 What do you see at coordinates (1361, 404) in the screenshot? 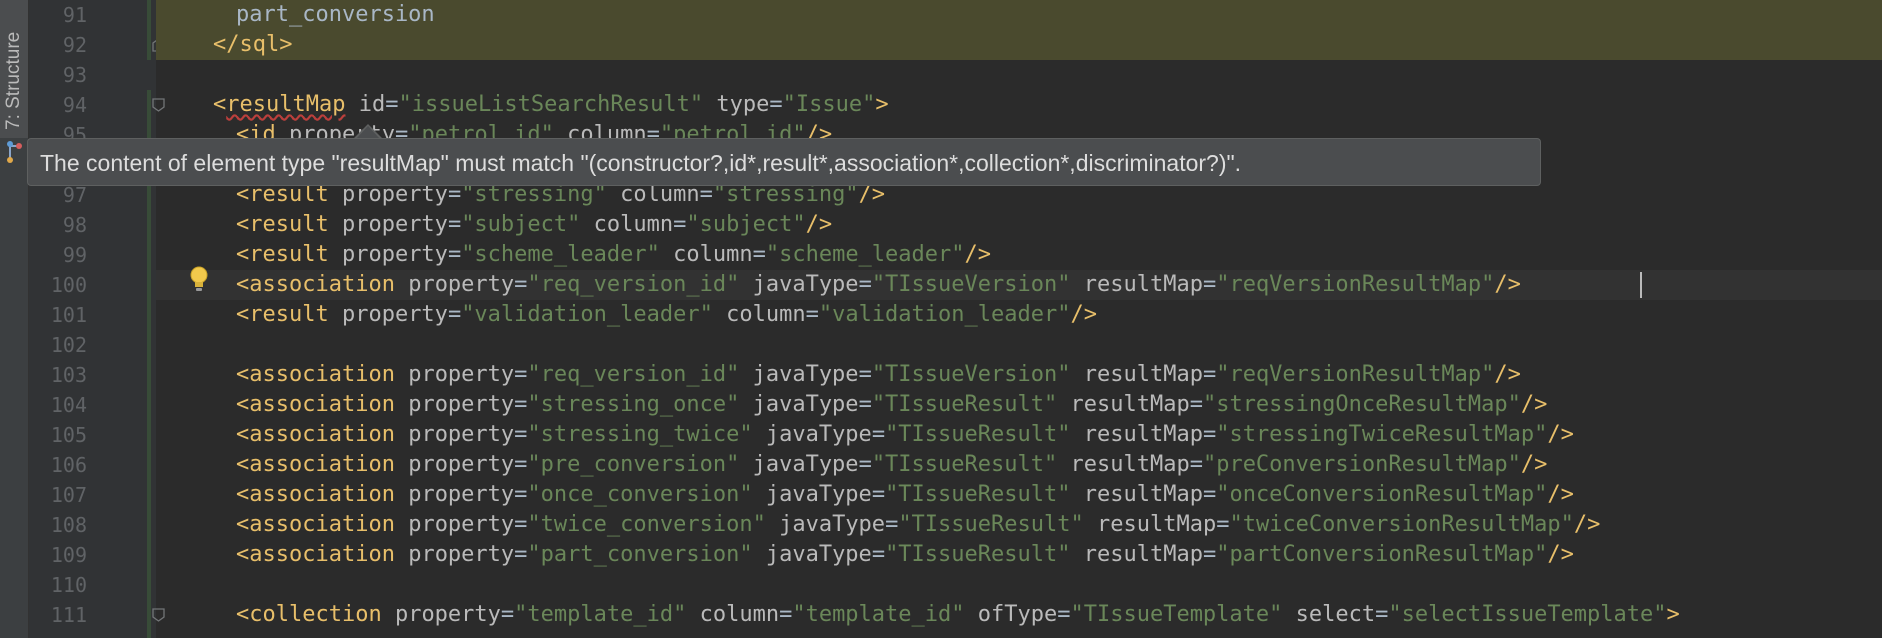
I see `code-token: "stressingOnceResultMap"` at bounding box center [1361, 404].